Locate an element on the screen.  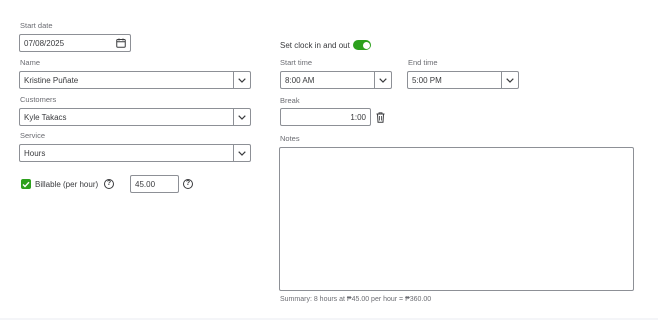
clock-toggle is located at coordinates (362, 45).